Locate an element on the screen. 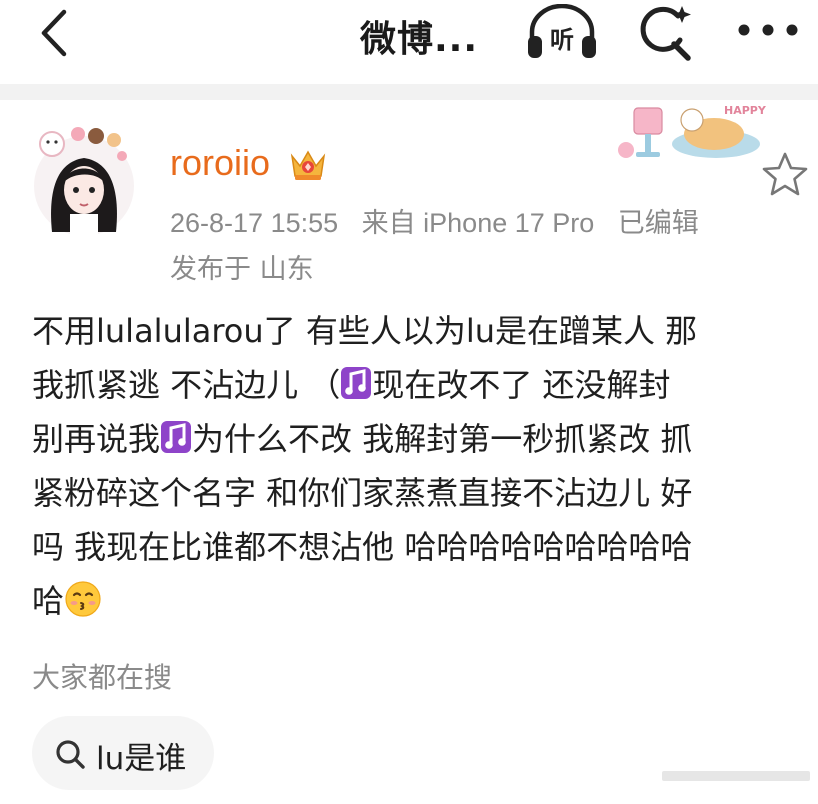  listen-button: 听 is located at coordinates (562, 31).